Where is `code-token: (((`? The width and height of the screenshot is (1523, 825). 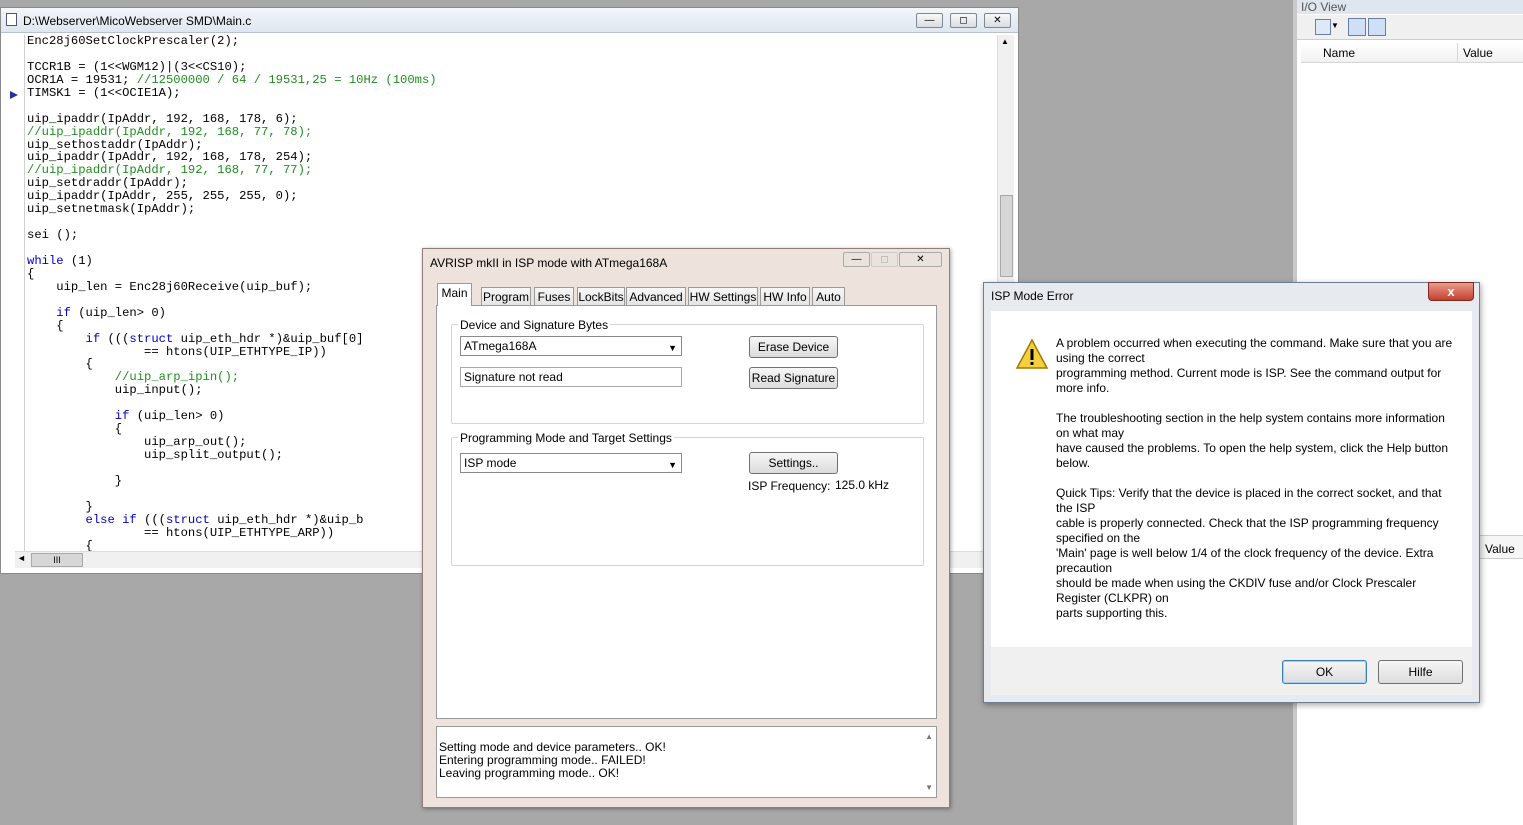 code-token: ((( is located at coordinates (115, 338).